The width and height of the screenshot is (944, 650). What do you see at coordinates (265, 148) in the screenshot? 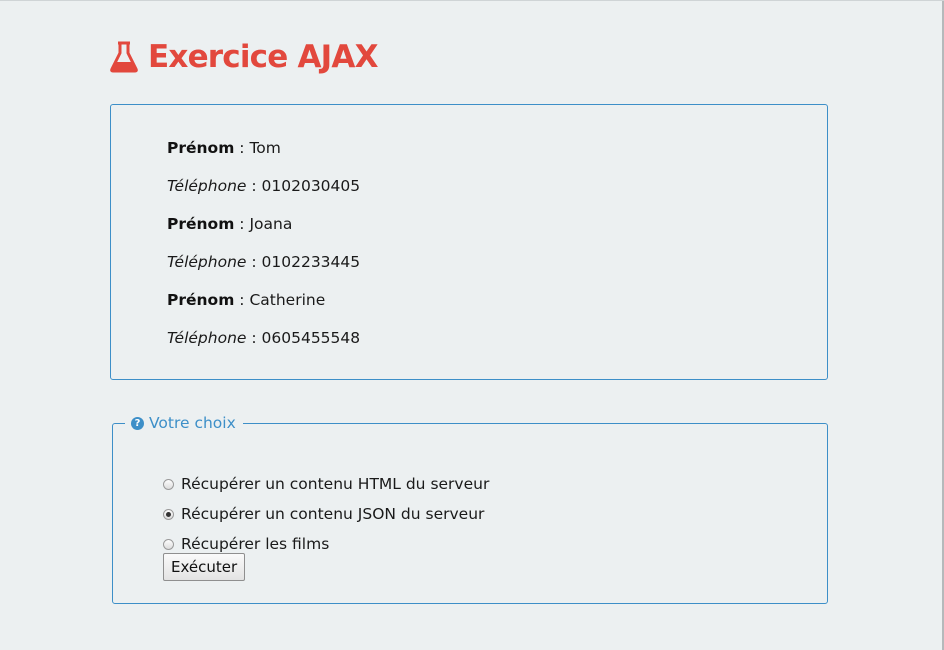
I see `firstname-value: Tom` at bounding box center [265, 148].